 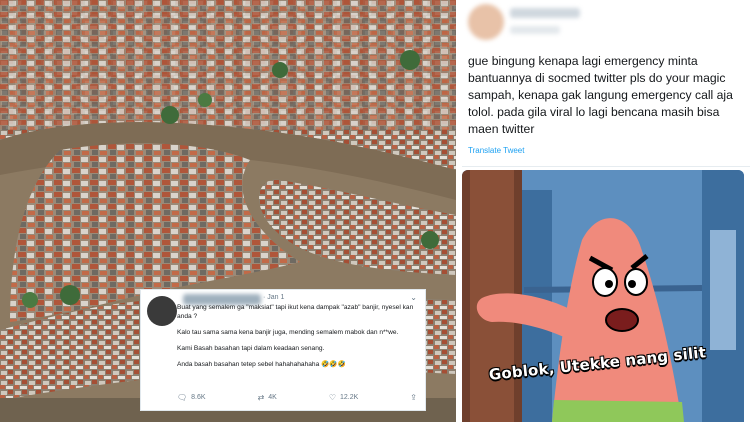 What do you see at coordinates (606, 166) in the screenshot?
I see `divider` at bounding box center [606, 166].